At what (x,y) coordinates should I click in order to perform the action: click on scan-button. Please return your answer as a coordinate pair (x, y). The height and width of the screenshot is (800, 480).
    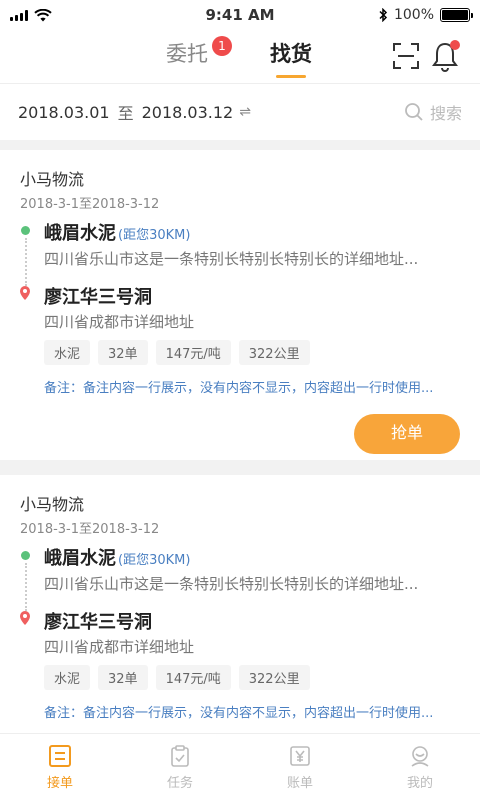
    Looking at the image, I should click on (406, 56).